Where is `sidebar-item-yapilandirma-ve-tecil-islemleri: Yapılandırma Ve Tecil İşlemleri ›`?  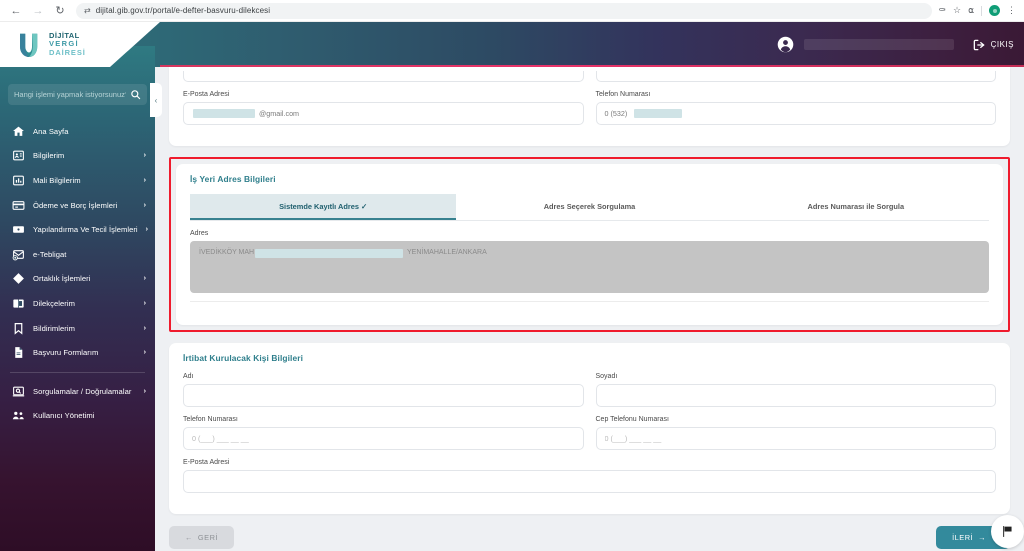
sidebar-item-yapilandirma-ve-tecil-islemleri: Yapılandırma Ve Tecil İşlemleri › is located at coordinates (77, 229).